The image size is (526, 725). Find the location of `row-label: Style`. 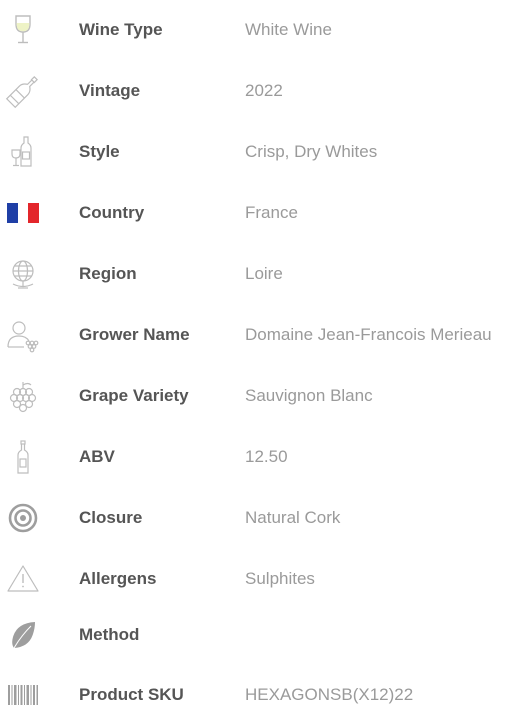

row-label: Style is located at coordinates (99, 151).